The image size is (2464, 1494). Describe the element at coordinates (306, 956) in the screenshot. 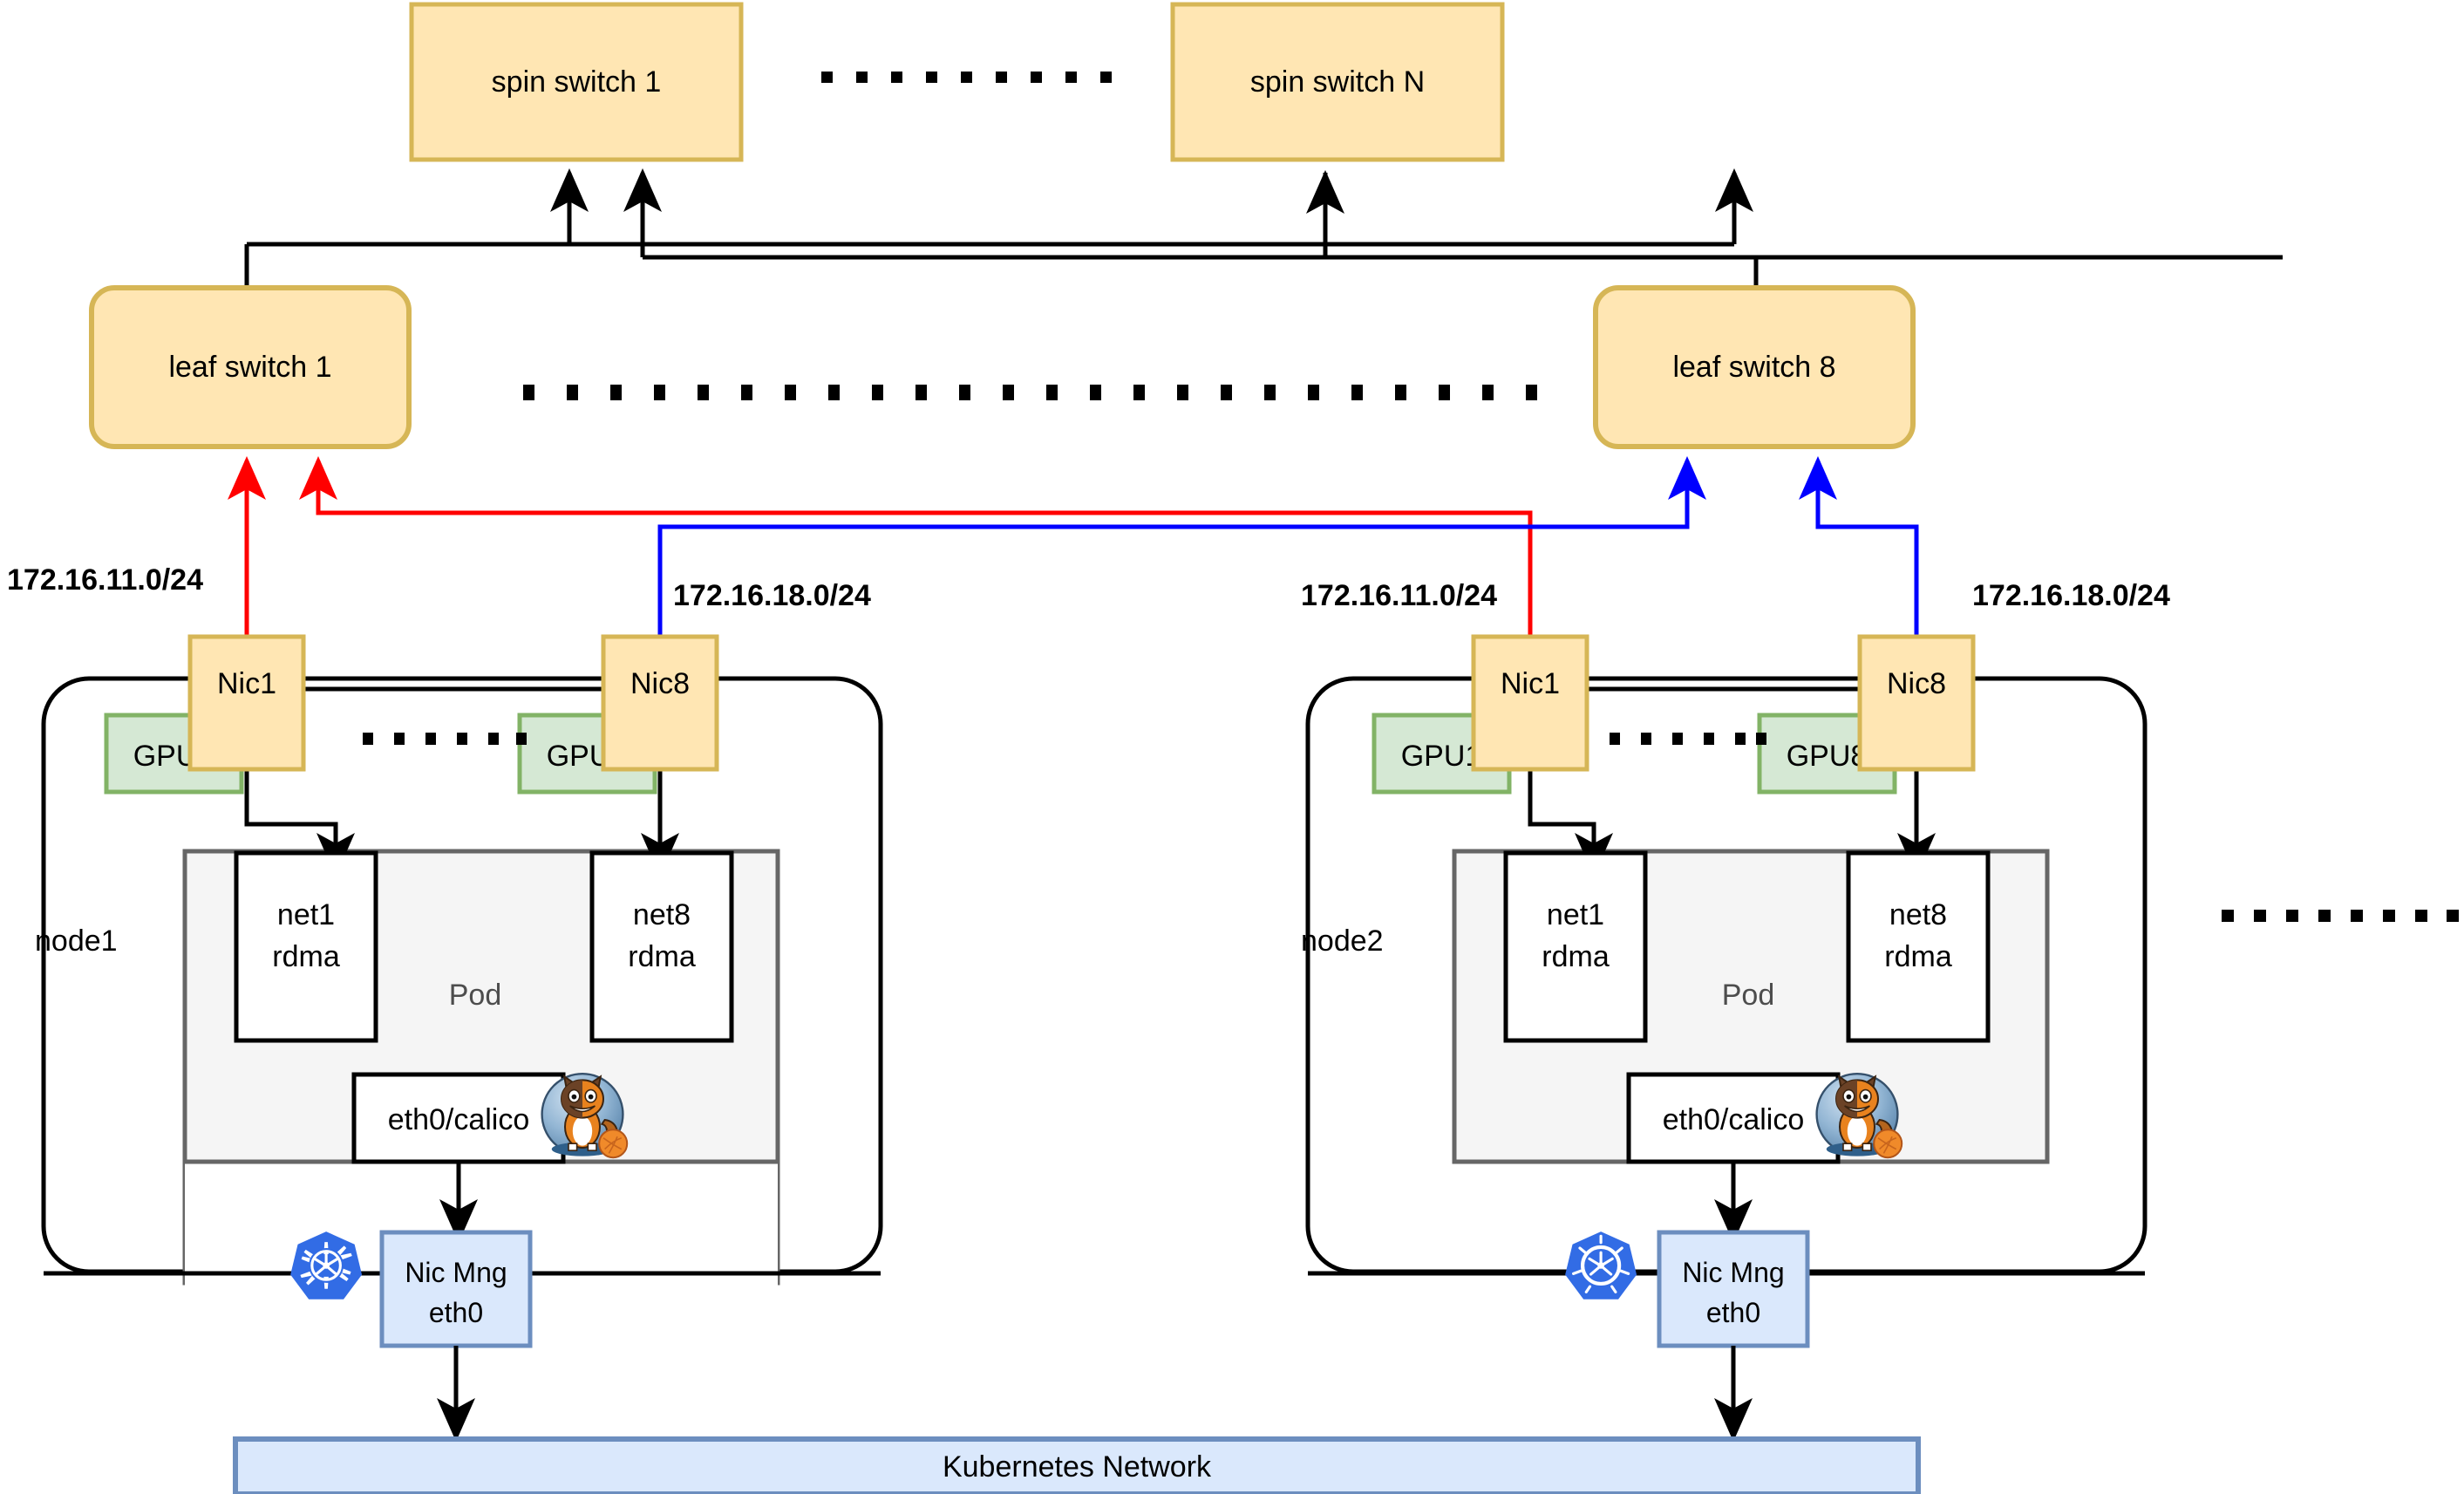

I see `node1-net1-line2: rdma` at that location.